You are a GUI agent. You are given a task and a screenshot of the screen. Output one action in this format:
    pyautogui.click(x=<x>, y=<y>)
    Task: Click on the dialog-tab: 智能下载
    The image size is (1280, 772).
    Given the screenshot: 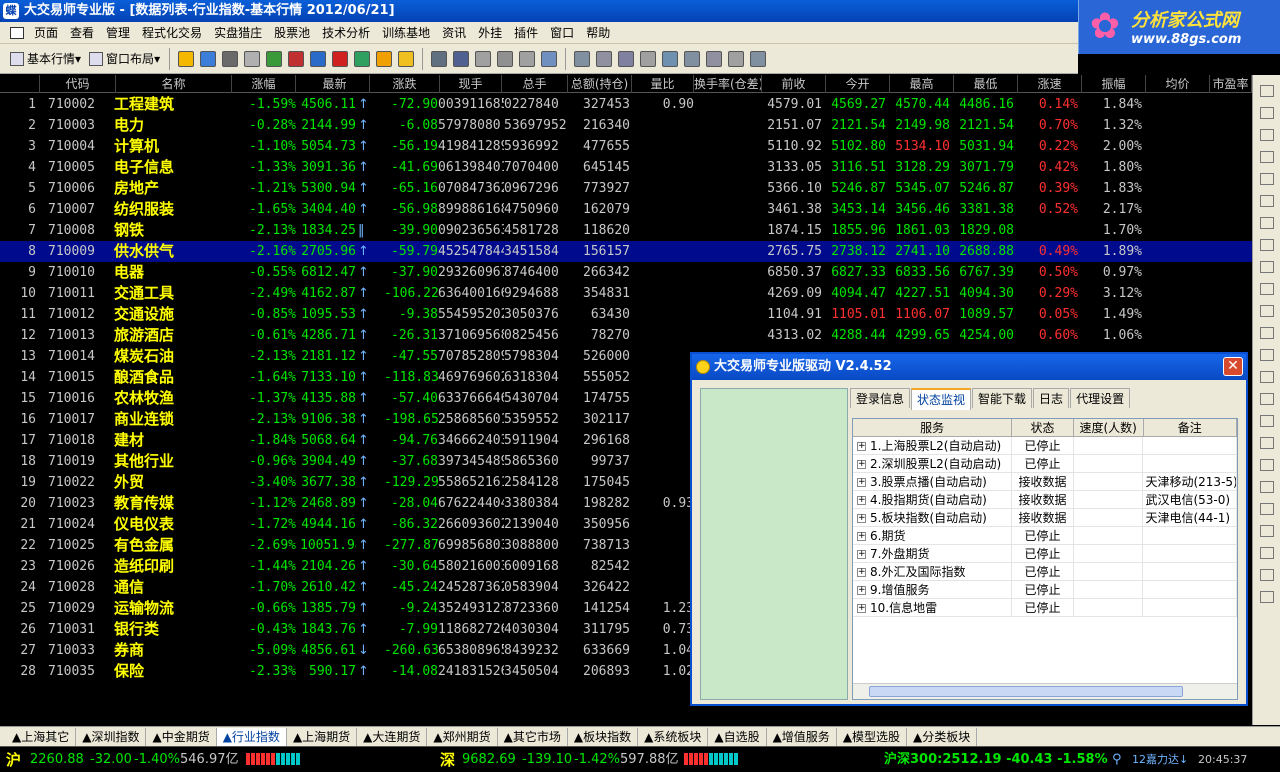 What is the action you would take?
    pyautogui.click(x=1002, y=398)
    